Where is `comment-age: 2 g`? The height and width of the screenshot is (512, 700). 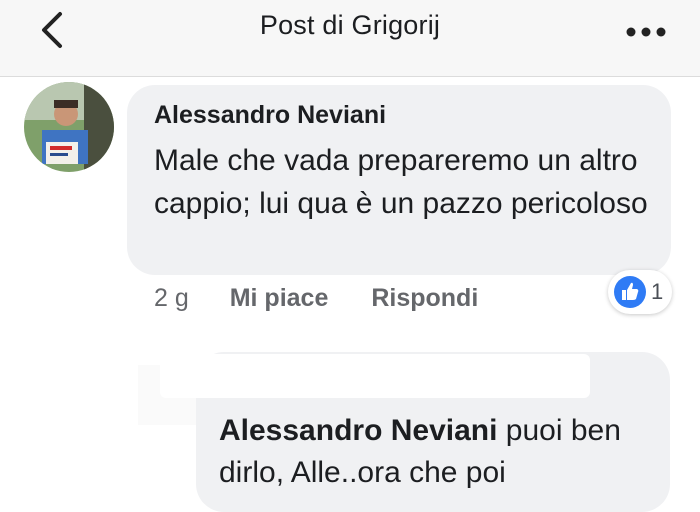 comment-age: 2 g is located at coordinates (171, 298).